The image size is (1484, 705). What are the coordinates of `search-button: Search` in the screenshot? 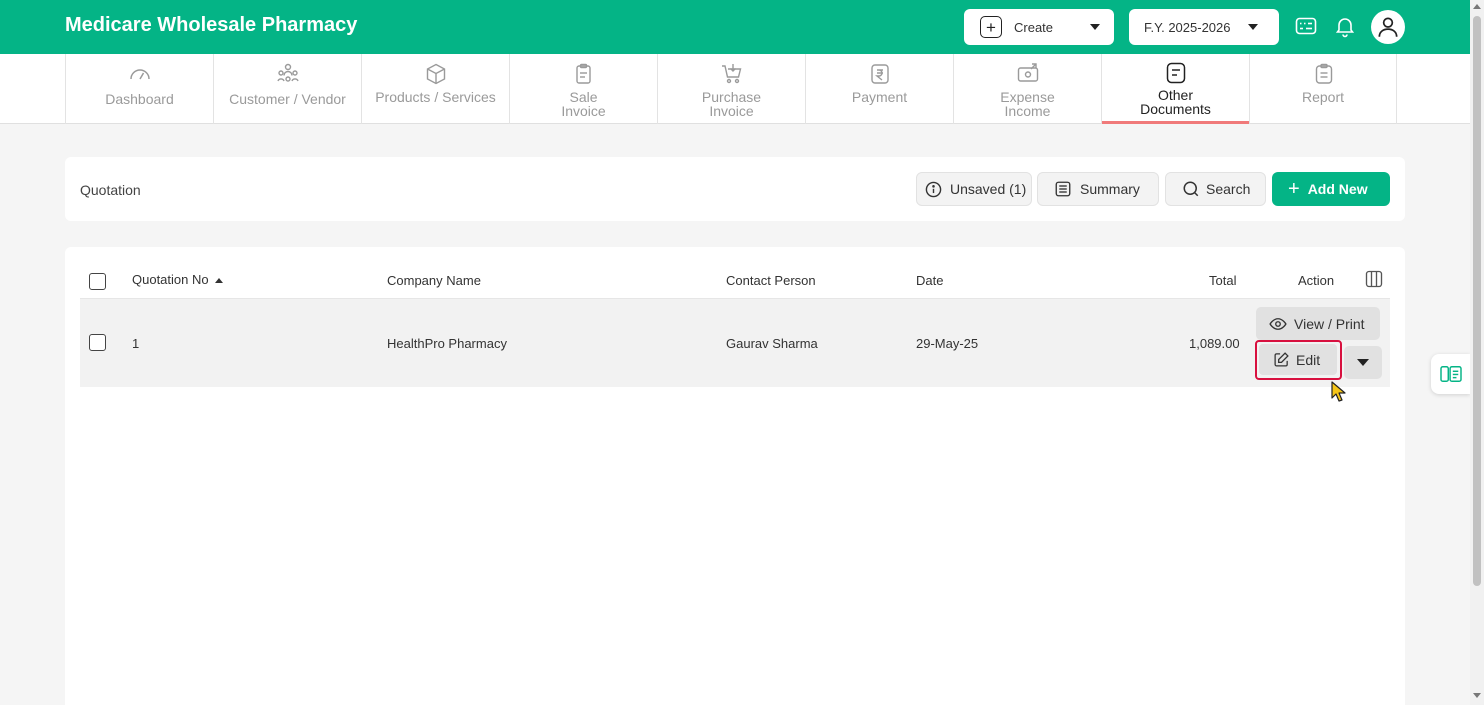 It's located at (1215, 189).